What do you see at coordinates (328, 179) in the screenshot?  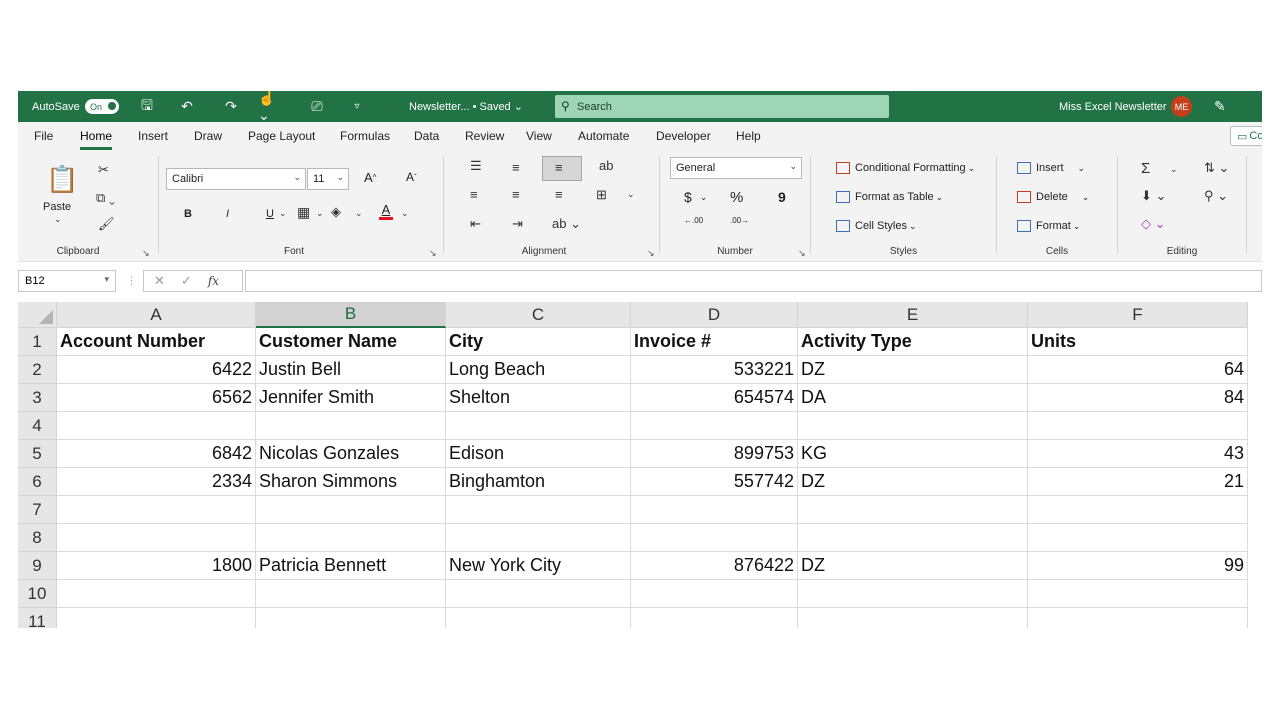 I see `font-size-select: 11 ⌄` at bounding box center [328, 179].